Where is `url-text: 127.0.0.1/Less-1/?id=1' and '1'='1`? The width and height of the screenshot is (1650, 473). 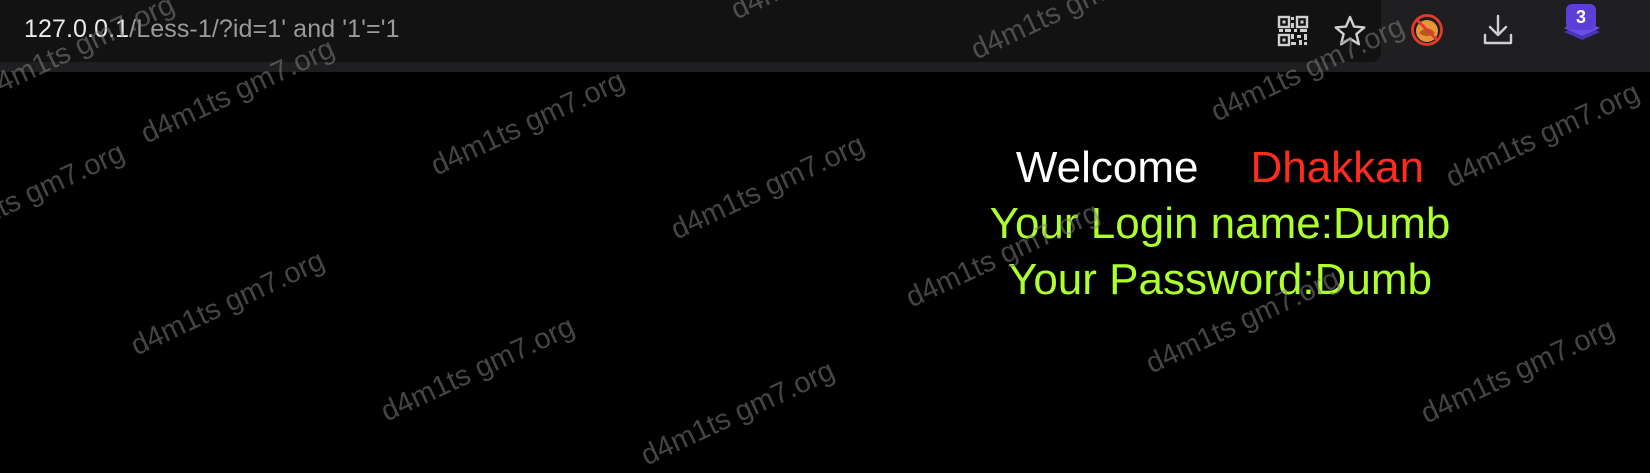
url-text: 127.0.0.1/Less-1/?id=1' and '1'='1 is located at coordinates (212, 29).